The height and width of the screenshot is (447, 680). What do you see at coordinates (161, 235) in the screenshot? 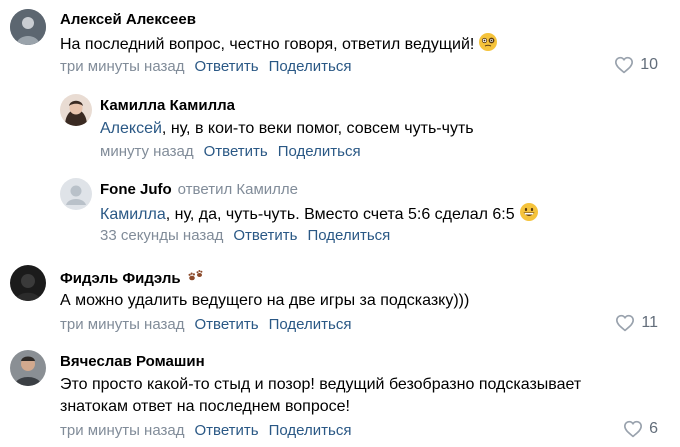
I see `comment-time: 33 секунды назад` at bounding box center [161, 235].